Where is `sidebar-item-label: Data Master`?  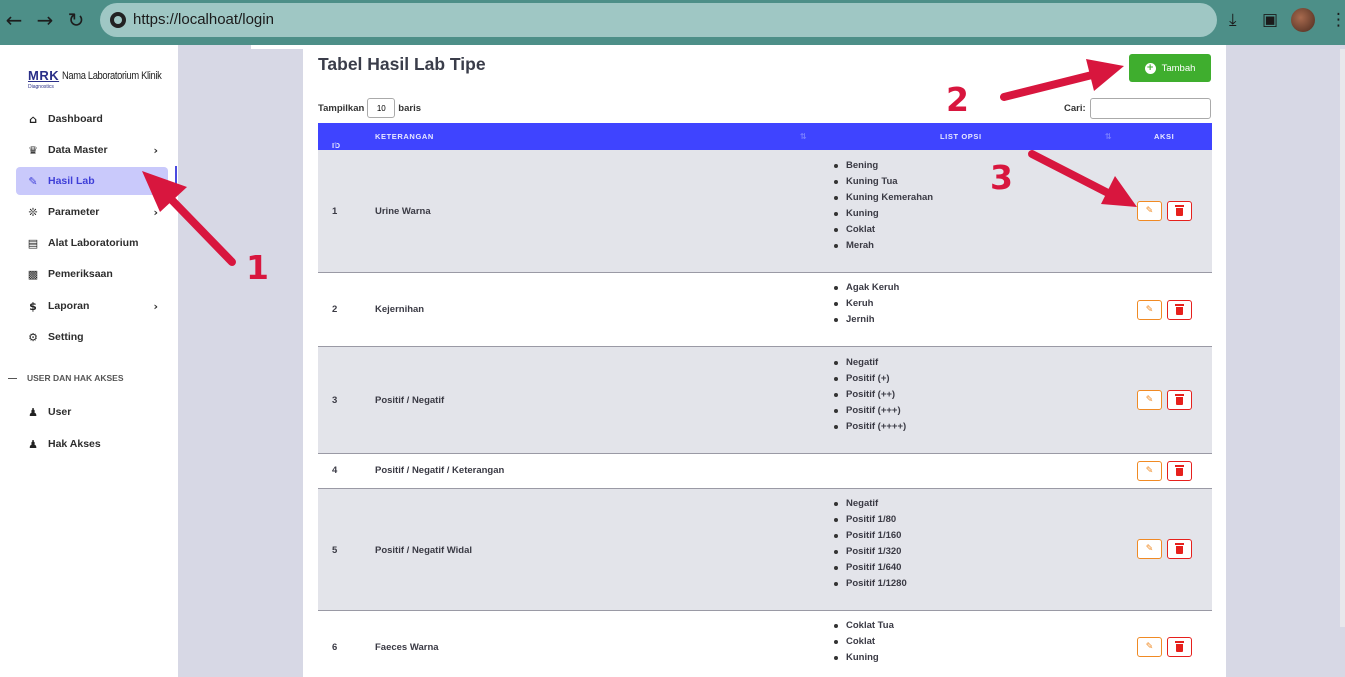
sidebar-item-label: Data Master is located at coordinates (78, 150).